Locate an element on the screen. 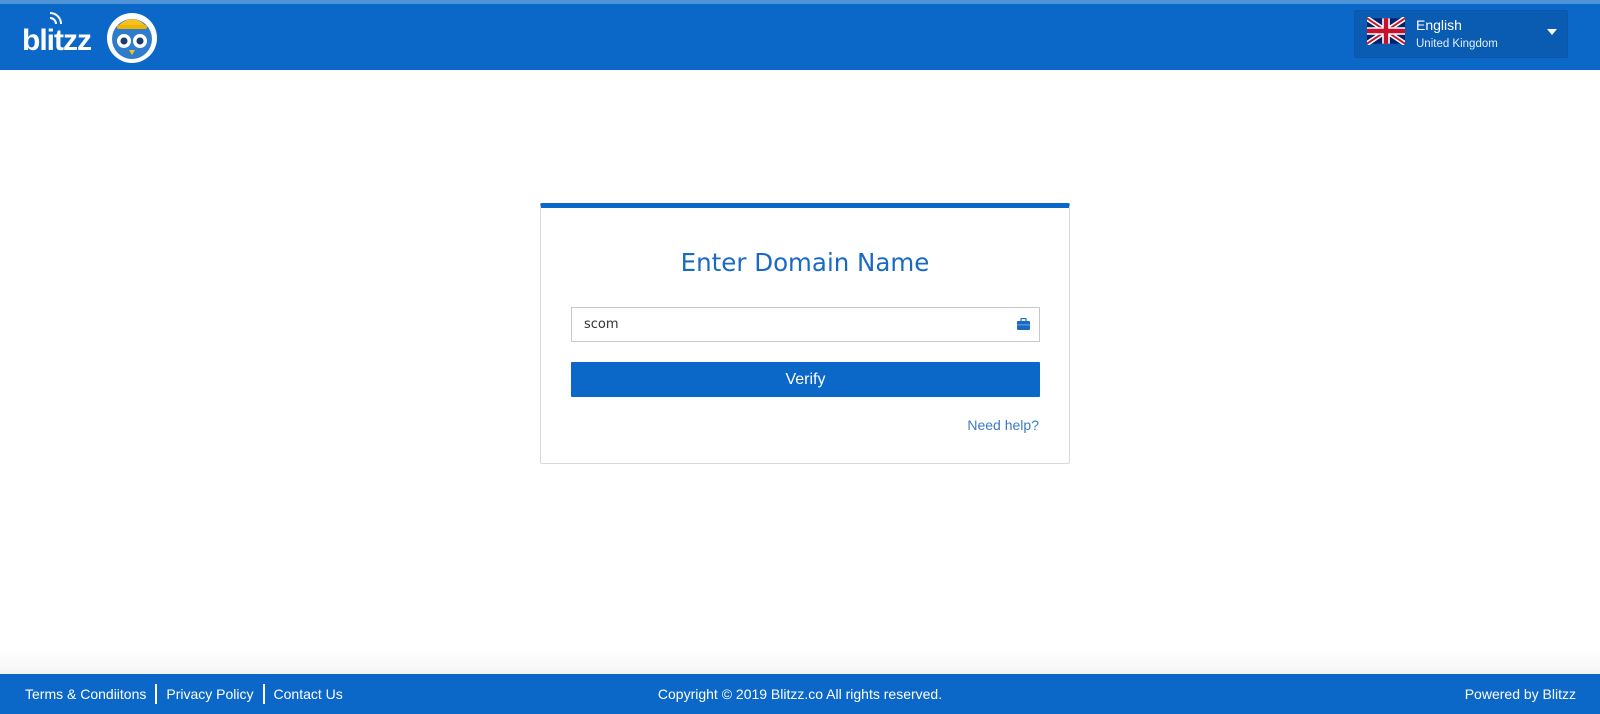 This screenshot has height=714, width=1600. domain-input is located at coordinates (805, 324).